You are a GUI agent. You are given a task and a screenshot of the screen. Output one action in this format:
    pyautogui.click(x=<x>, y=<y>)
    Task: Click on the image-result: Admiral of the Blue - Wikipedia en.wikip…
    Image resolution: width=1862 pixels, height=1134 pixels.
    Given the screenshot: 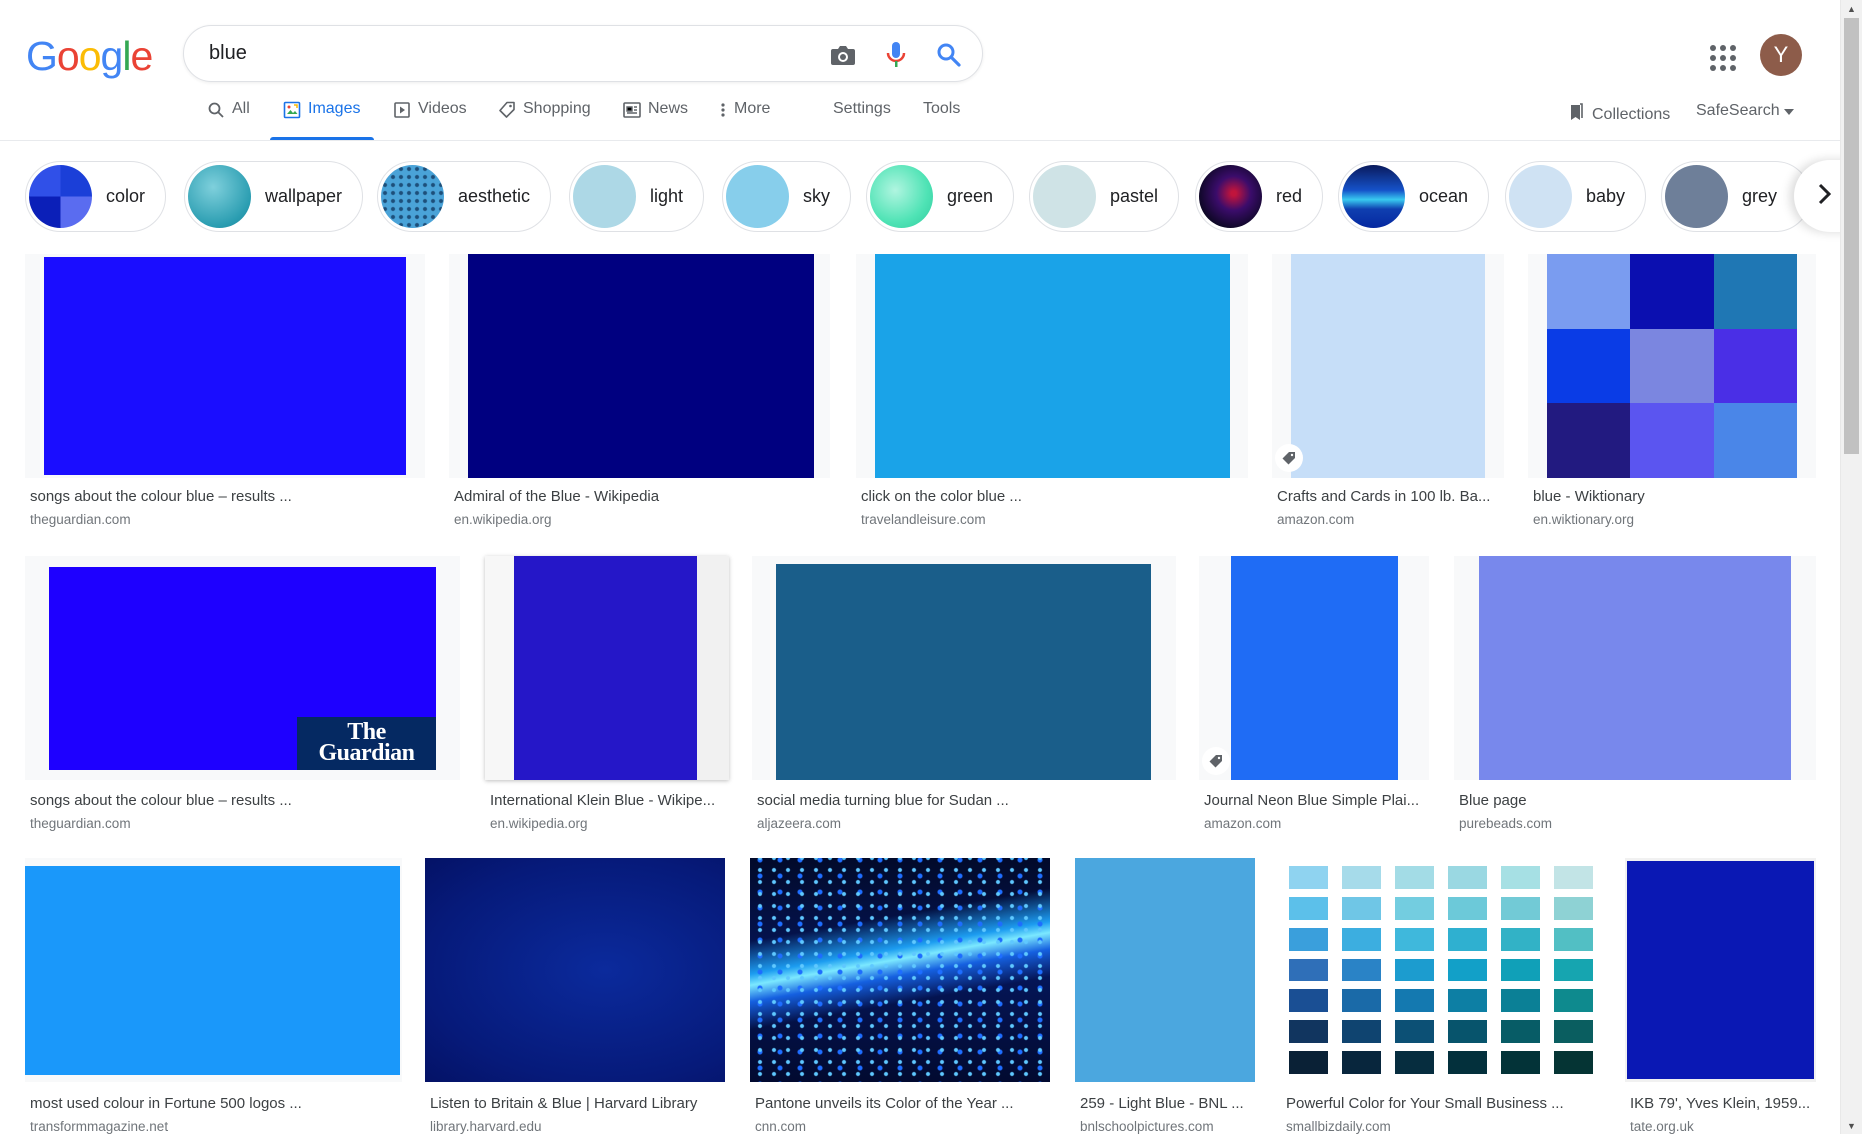 What is the action you would take?
    pyautogui.click(x=639, y=396)
    